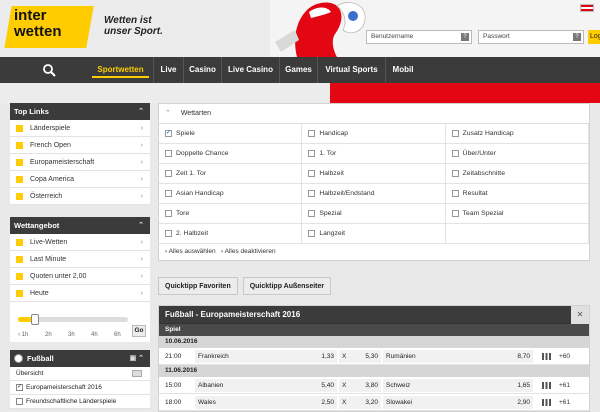 The width and height of the screenshot is (600, 412). What do you see at coordinates (48, 335) in the screenshot?
I see `slider-label: 2h` at bounding box center [48, 335].